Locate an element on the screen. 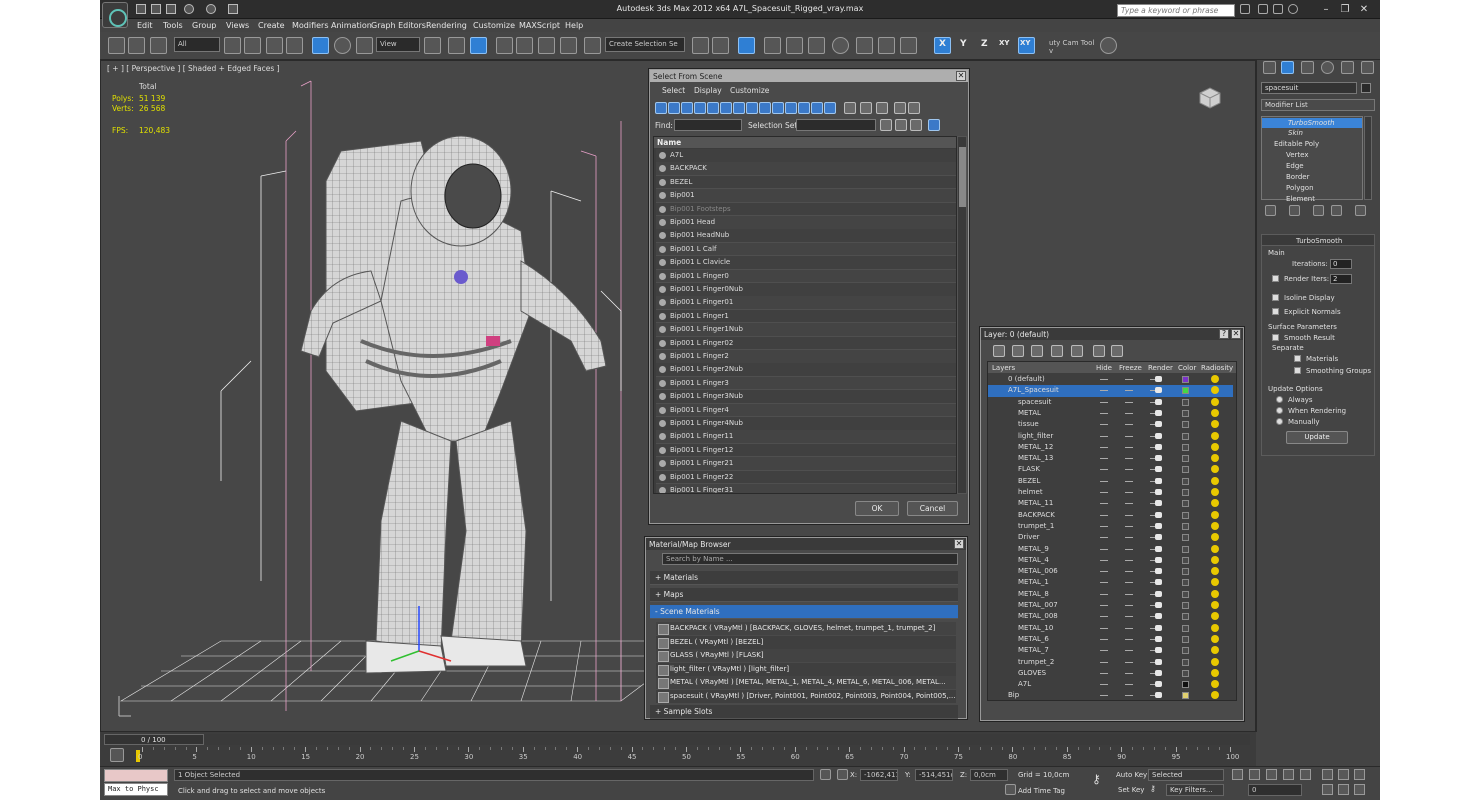  scene-list-item: Bip001 L Finger02 is located at coordinates (806, 343).